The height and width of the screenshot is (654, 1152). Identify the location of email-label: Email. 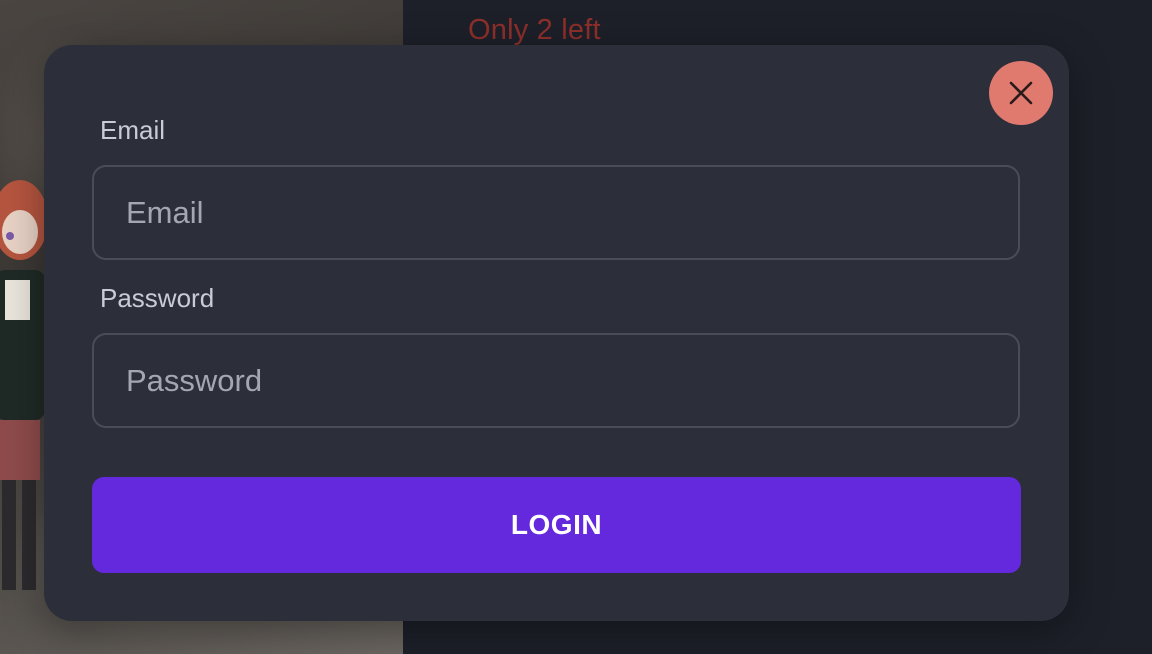
(133, 130).